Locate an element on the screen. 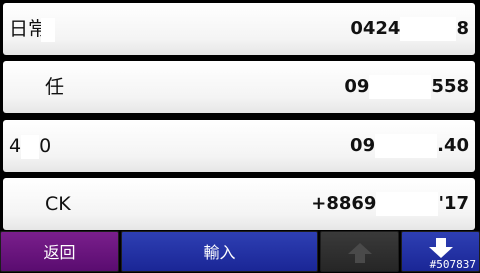 This screenshot has width=480, height=273. contact-number: +8869'17 is located at coordinates (390, 204).